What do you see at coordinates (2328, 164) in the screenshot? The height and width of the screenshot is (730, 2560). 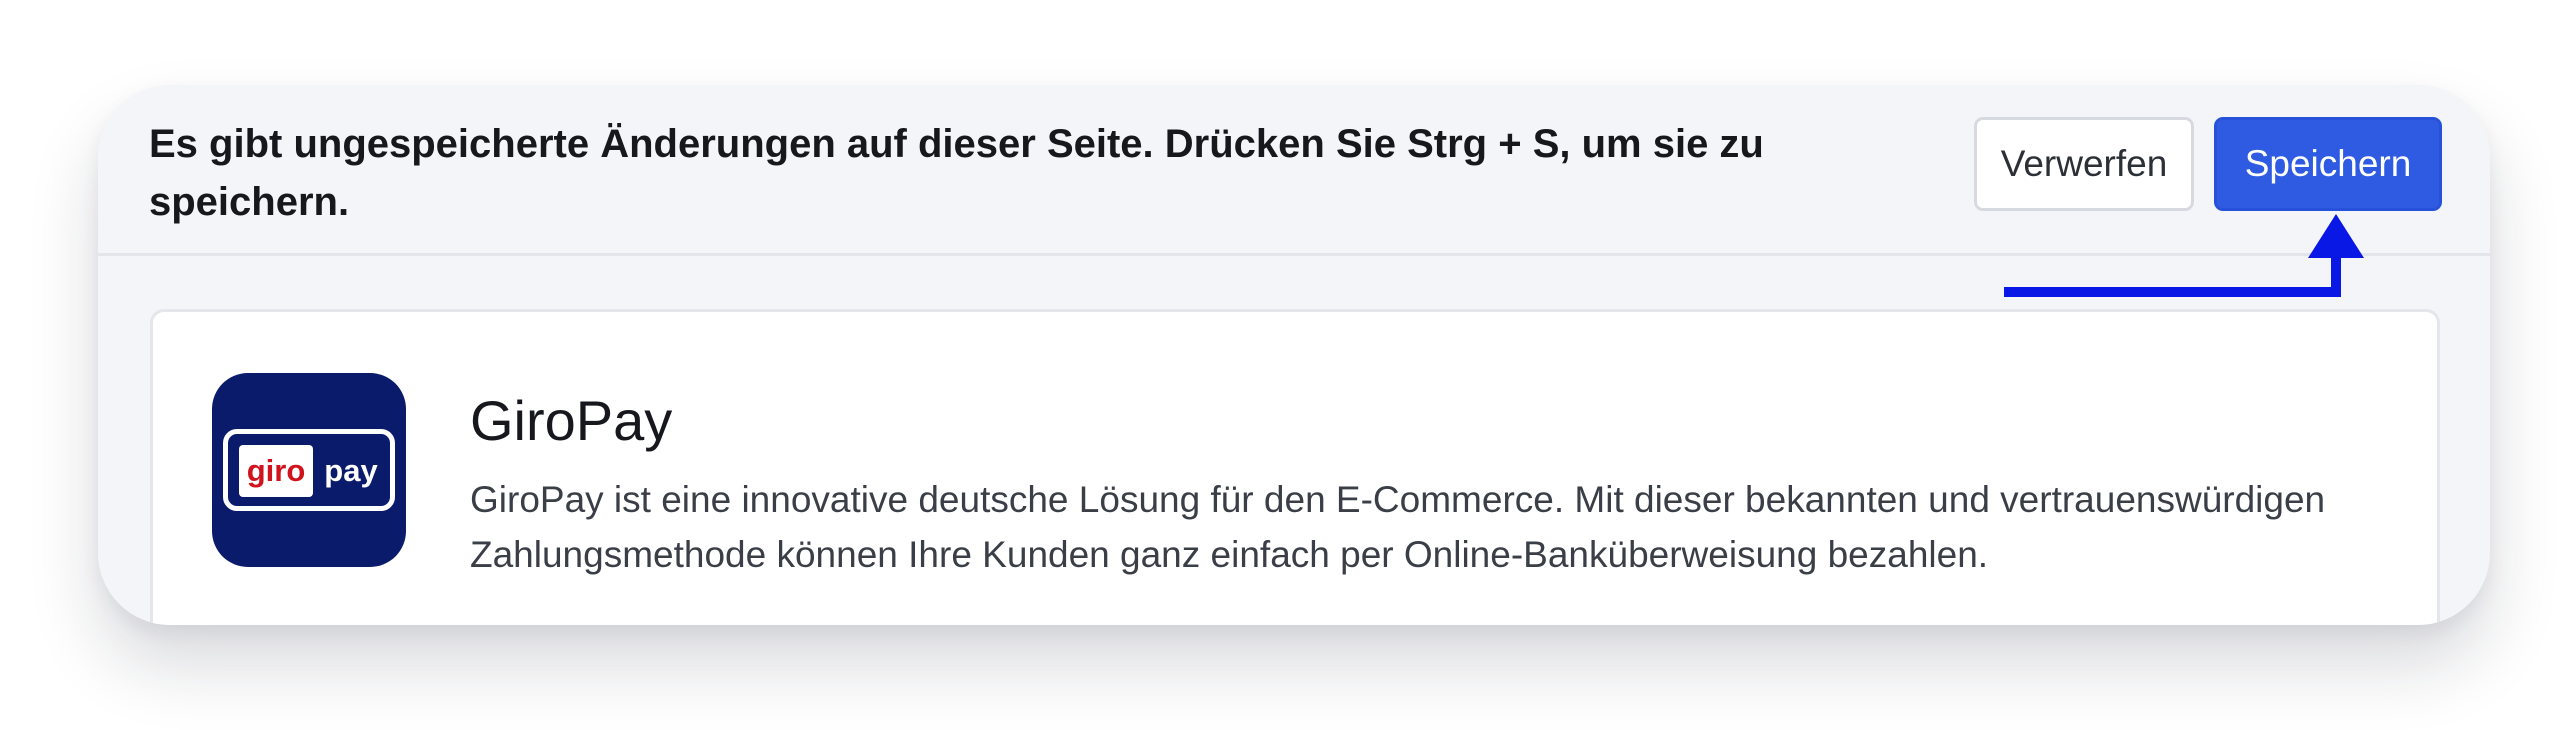 I see `save-button: Speichern` at bounding box center [2328, 164].